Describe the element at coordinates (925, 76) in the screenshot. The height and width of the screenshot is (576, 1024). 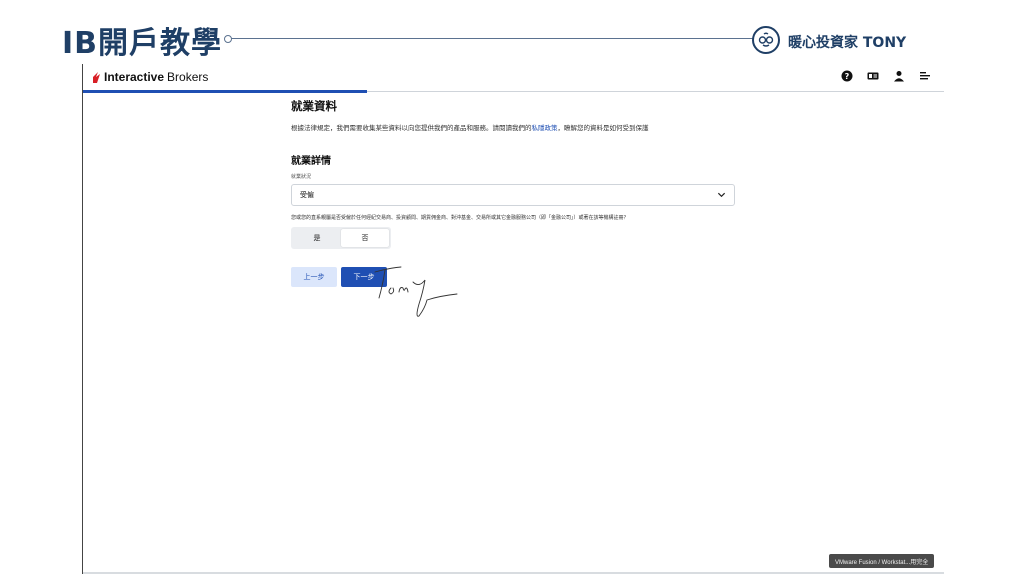
I see `menu-icon` at that location.